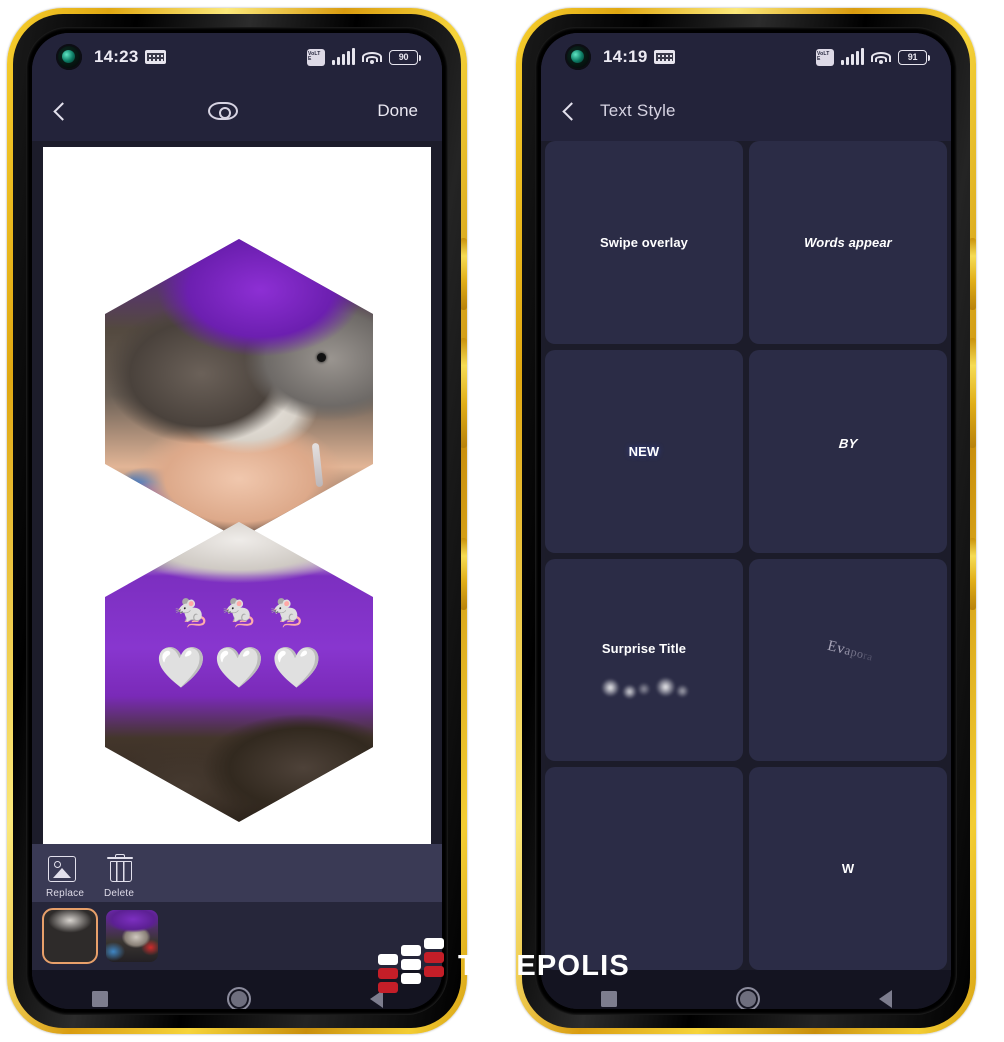 This screenshot has width=1004, height=1042. I want to click on text-style-label: Surprise Title, so click(644, 649).